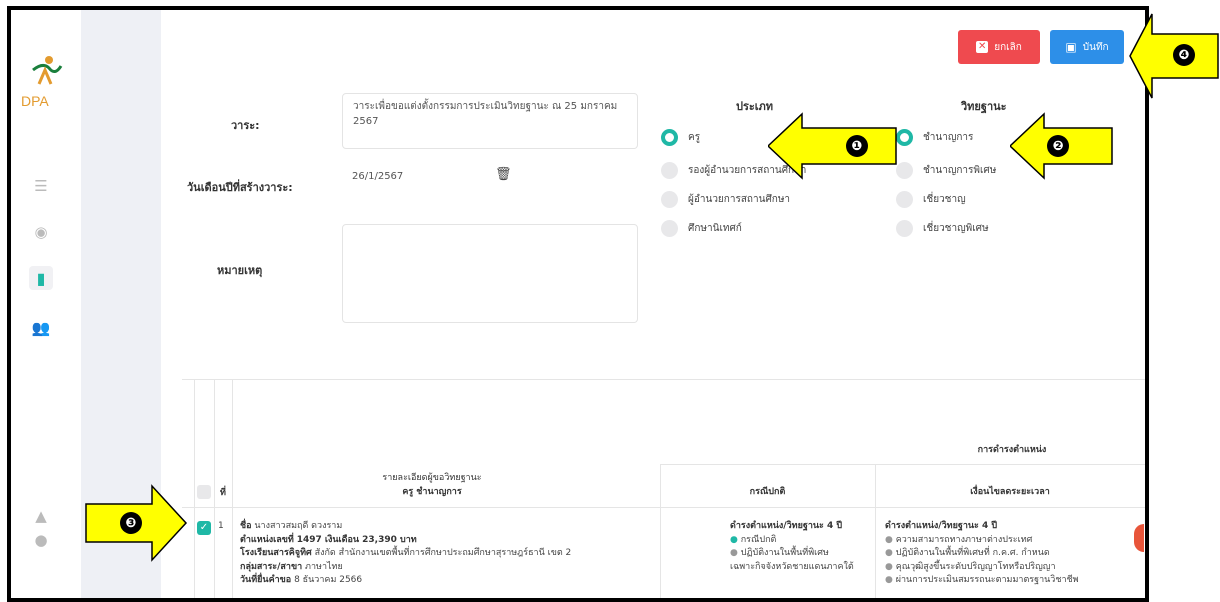 This screenshot has width=1220, height=602. What do you see at coordinates (857, 146) in the screenshot?
I see `callout-badge-1: ❶` at bounding box center [857, 146].